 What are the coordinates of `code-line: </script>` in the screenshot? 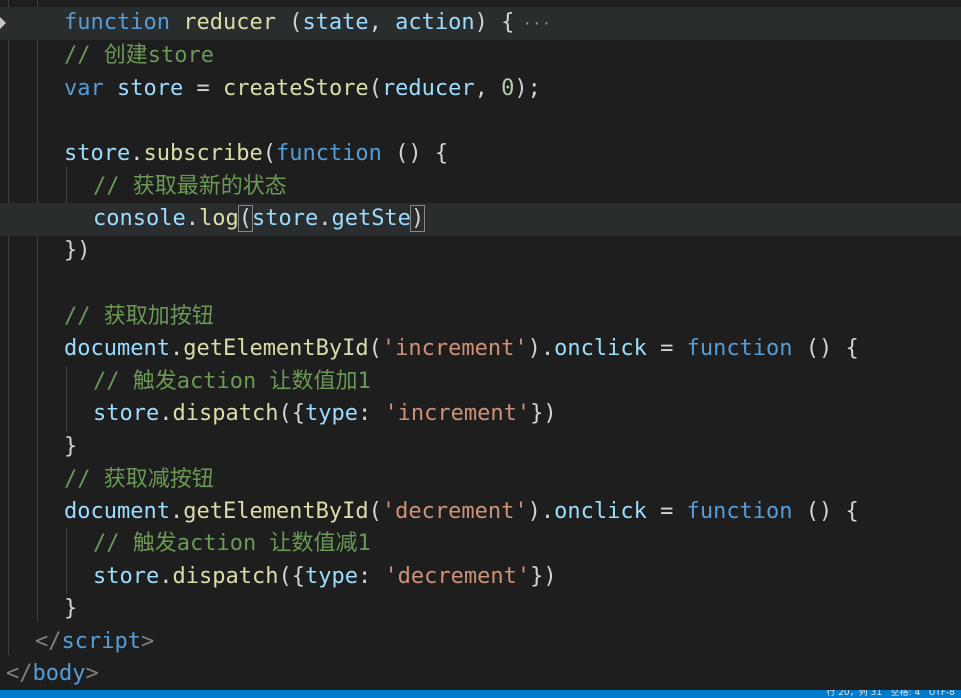 It's located at (480, 642).